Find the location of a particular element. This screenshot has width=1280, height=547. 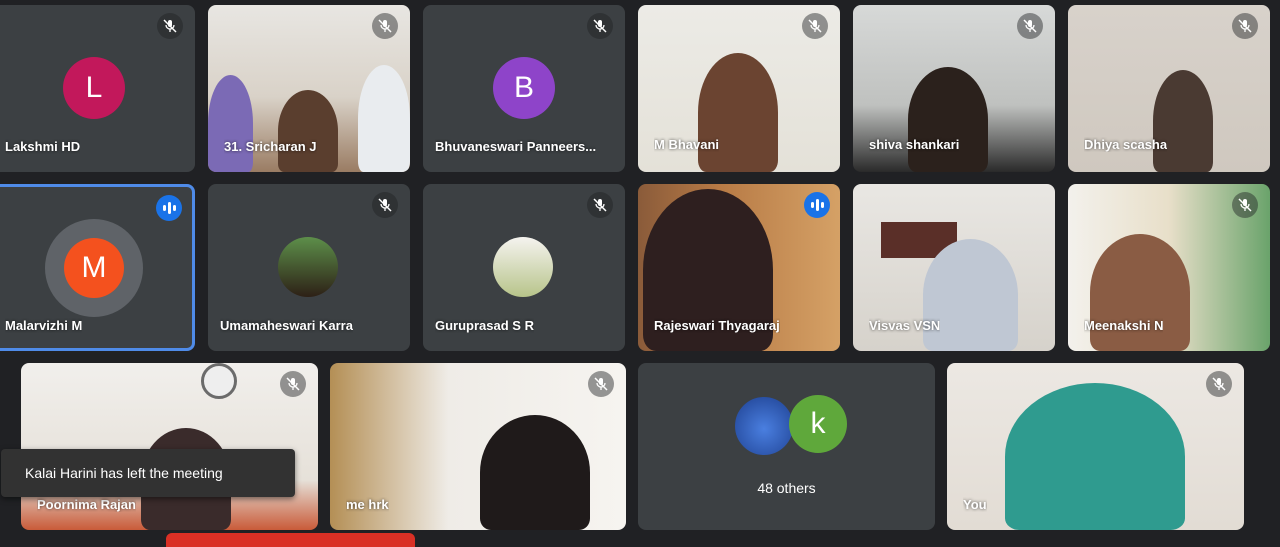

participant-name: 31. Sricharan J is located at coordinates (270, 146).